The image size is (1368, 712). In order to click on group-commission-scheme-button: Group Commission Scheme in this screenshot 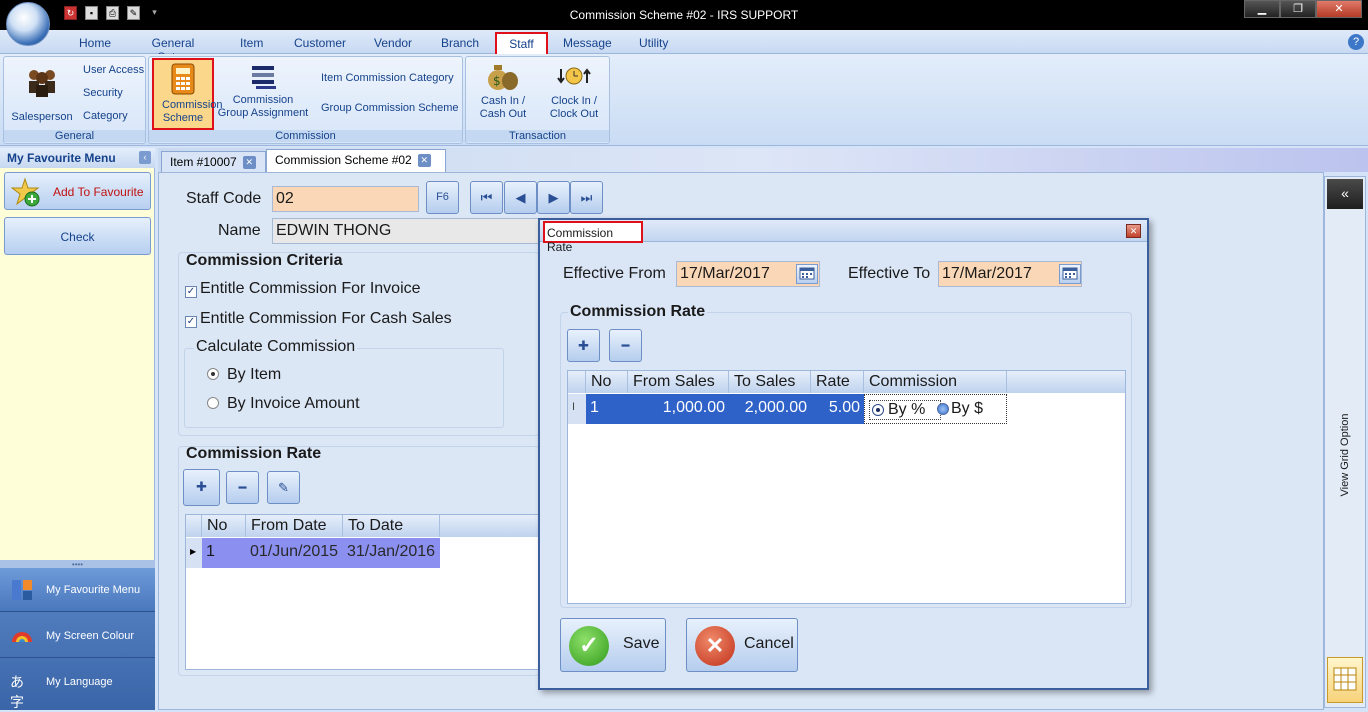, I will do `click(390, 108)`.